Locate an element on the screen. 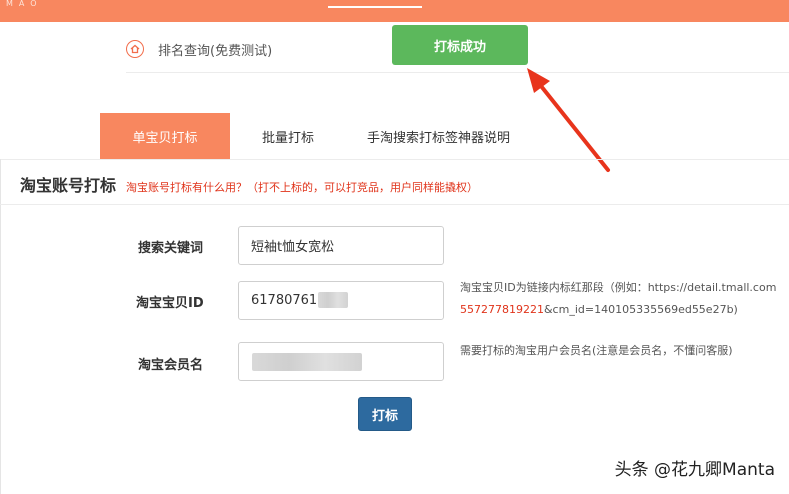 The image size is (789, 494). panel-header-divider is located at coordinates (394, 204).